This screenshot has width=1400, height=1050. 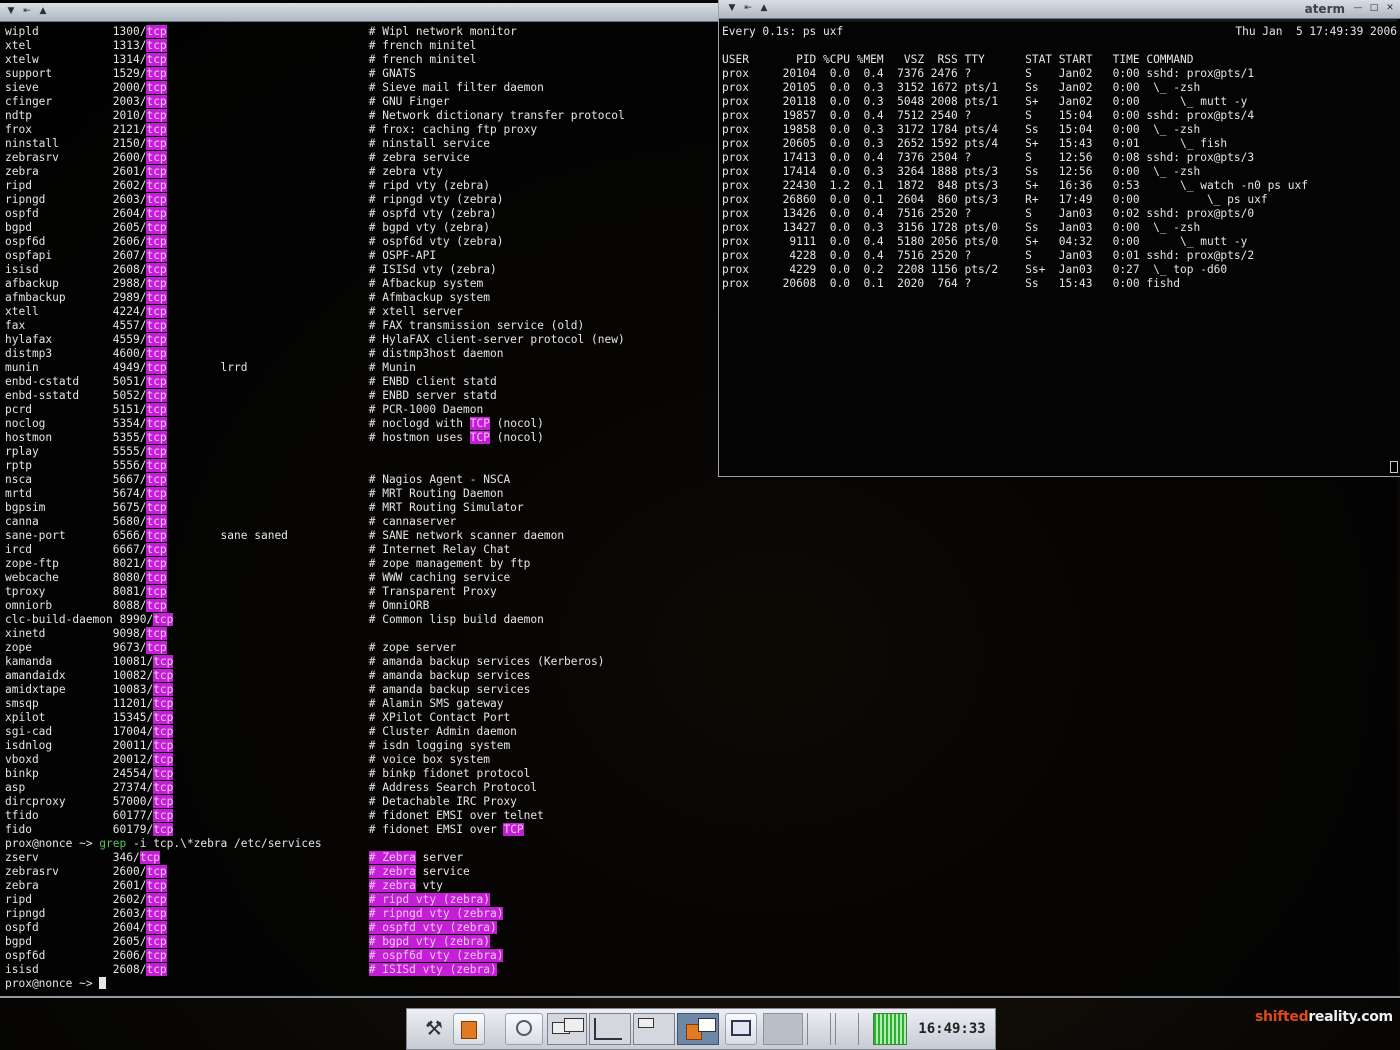 What do you see at coordinates (847, 1029) in the screenshot?
I see `memory-meter` at bounding box center [847, 1029].